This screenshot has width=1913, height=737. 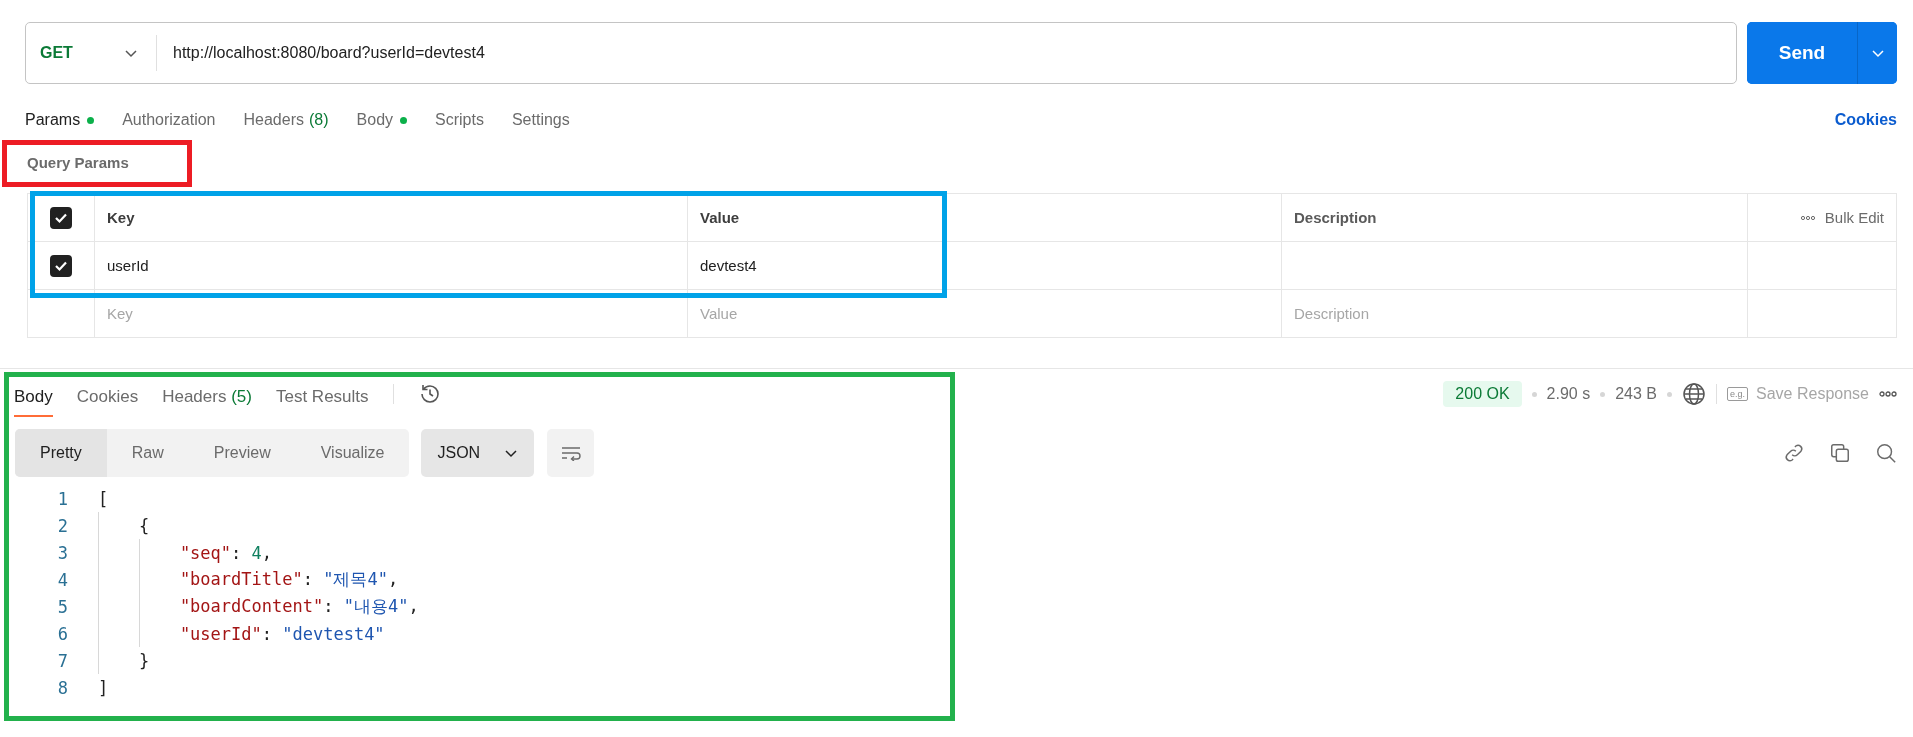 What do you see at coordinates (352, 453) in the screenshot?
I see `view-mode-tab: Visualize` at bounding box center [352, 453].